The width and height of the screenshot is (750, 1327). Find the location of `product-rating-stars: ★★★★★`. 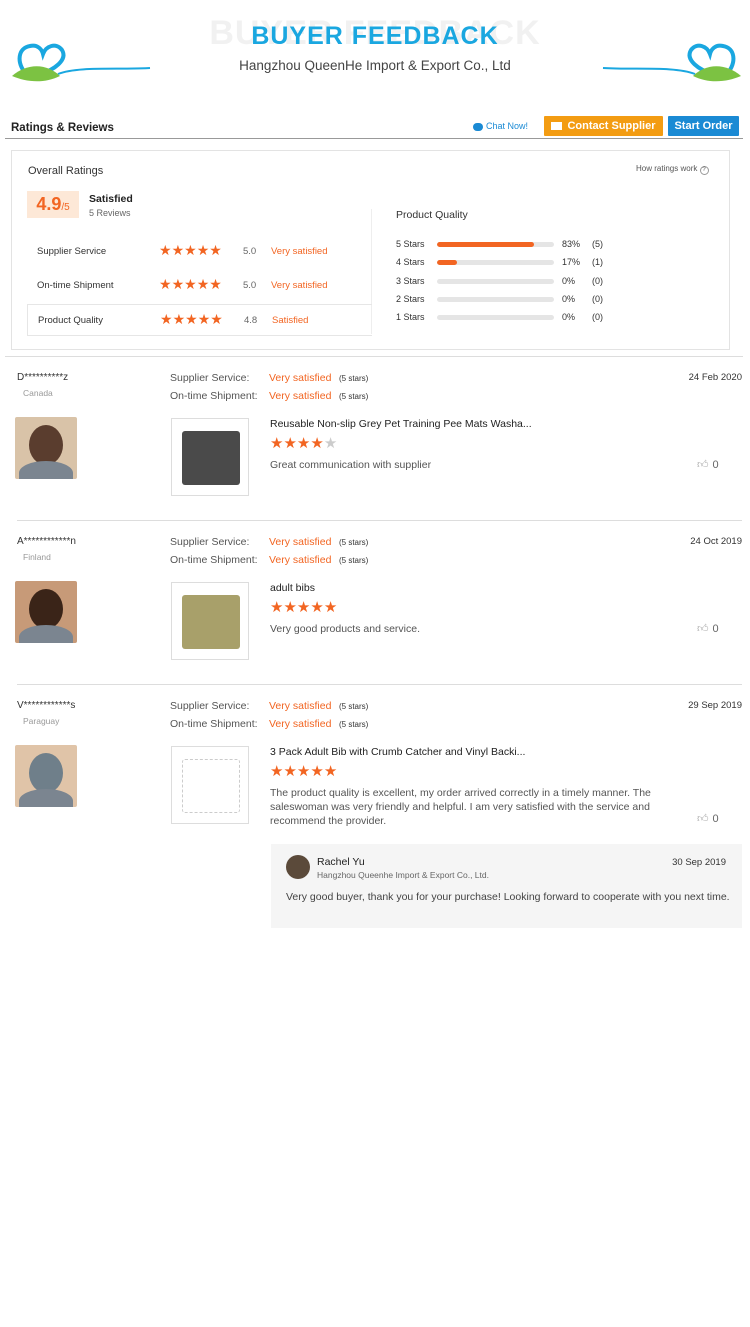

product-rating-stars: ★★★★★ is located at coordinates (303, 771).